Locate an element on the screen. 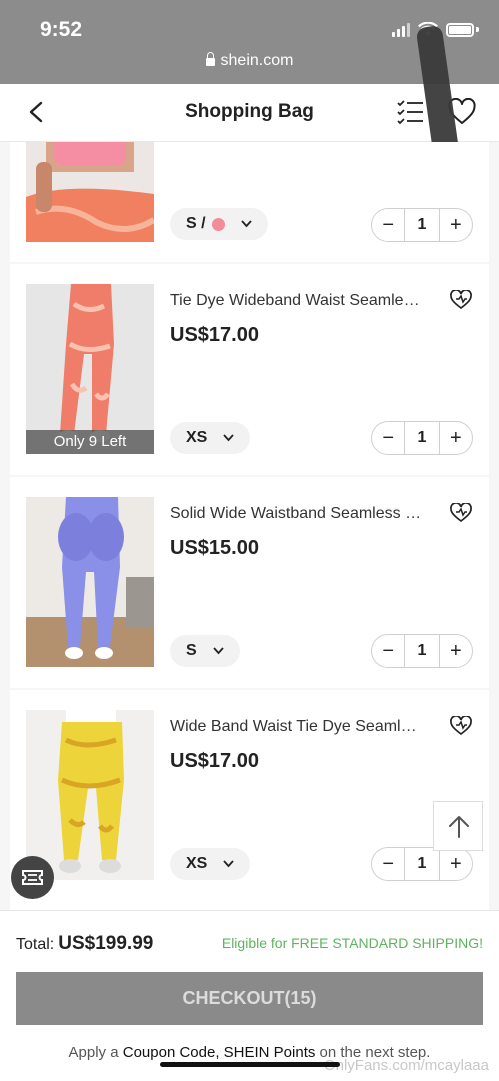  total-summary: Total: US$199.99 is located at coordinates (84, 944).